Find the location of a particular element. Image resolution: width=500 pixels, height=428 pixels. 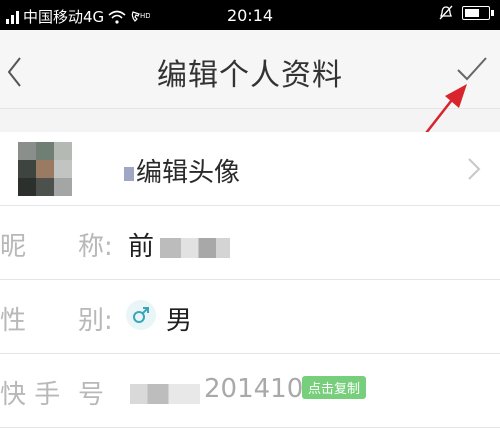

edit-avatar-label: 编辑头像 is located at coordinates (182, 170).